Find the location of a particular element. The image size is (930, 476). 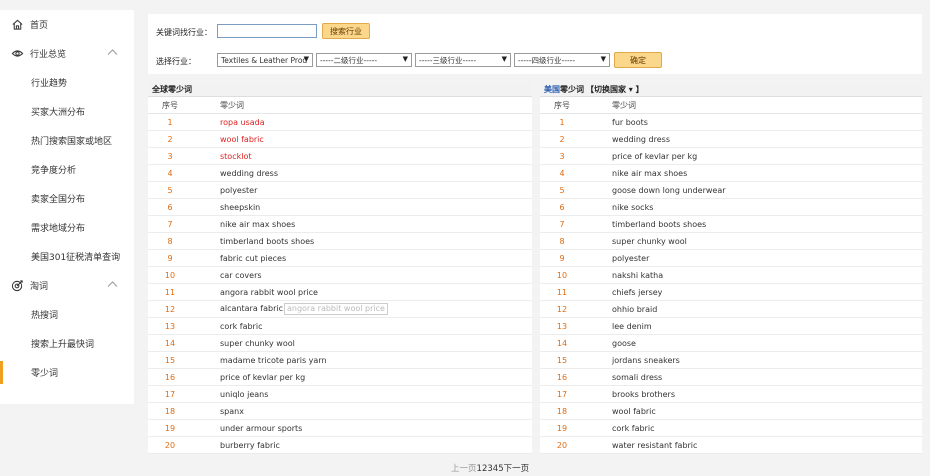

keyword-text: sheepskin is located at coordinates (240, 207).